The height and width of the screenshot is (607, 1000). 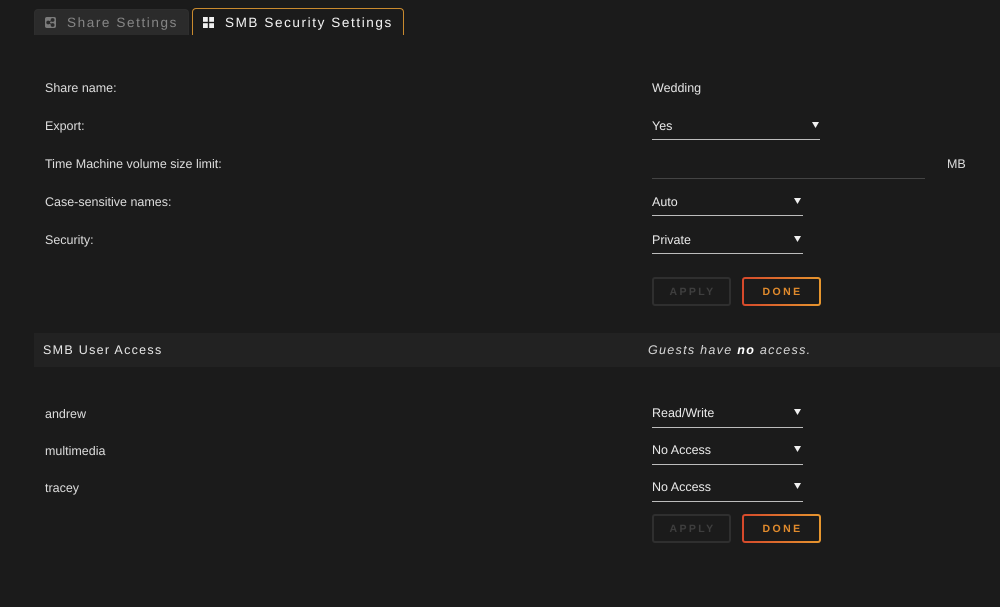 I want to click on tab: SMB Security Settings, so click(x=298, y=21).